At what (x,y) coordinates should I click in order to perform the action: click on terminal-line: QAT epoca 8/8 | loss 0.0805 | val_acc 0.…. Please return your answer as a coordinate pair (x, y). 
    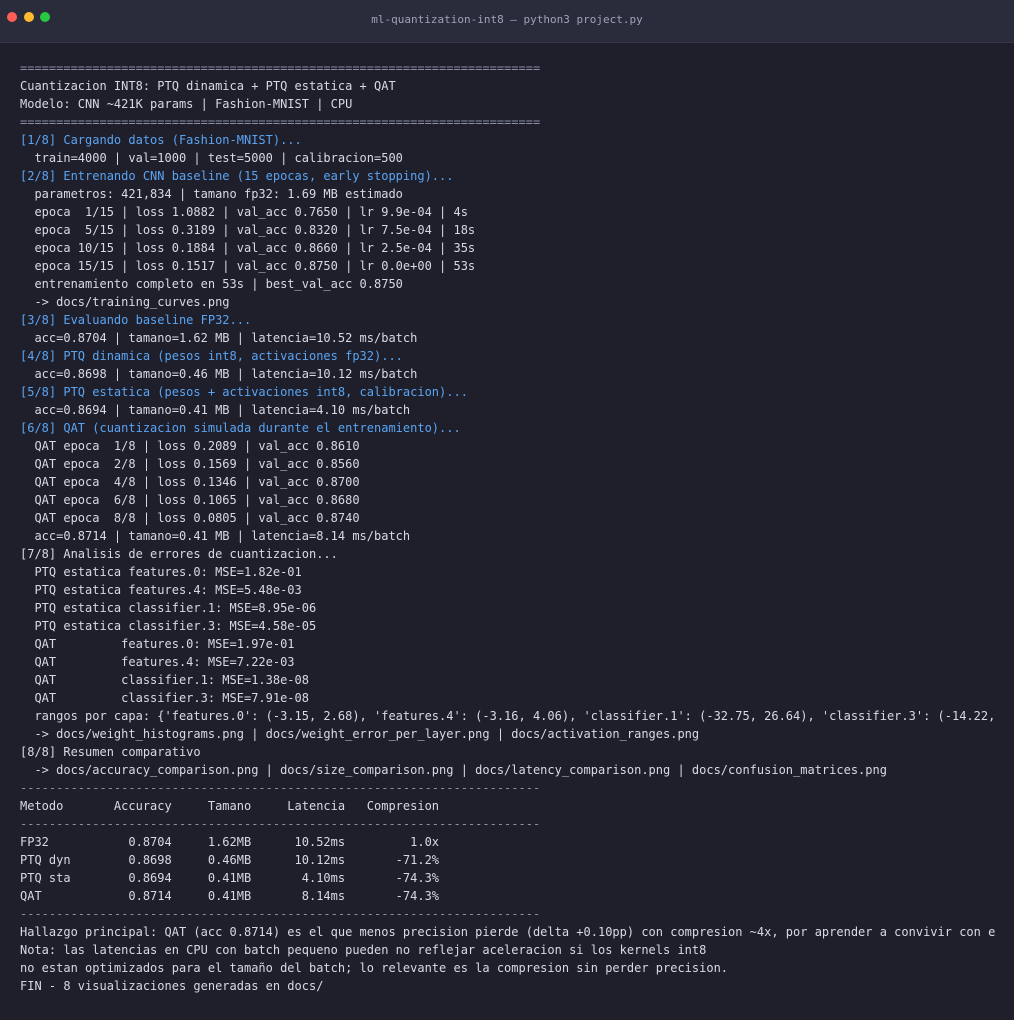
    Looking at the image, I should click on (190, 518).